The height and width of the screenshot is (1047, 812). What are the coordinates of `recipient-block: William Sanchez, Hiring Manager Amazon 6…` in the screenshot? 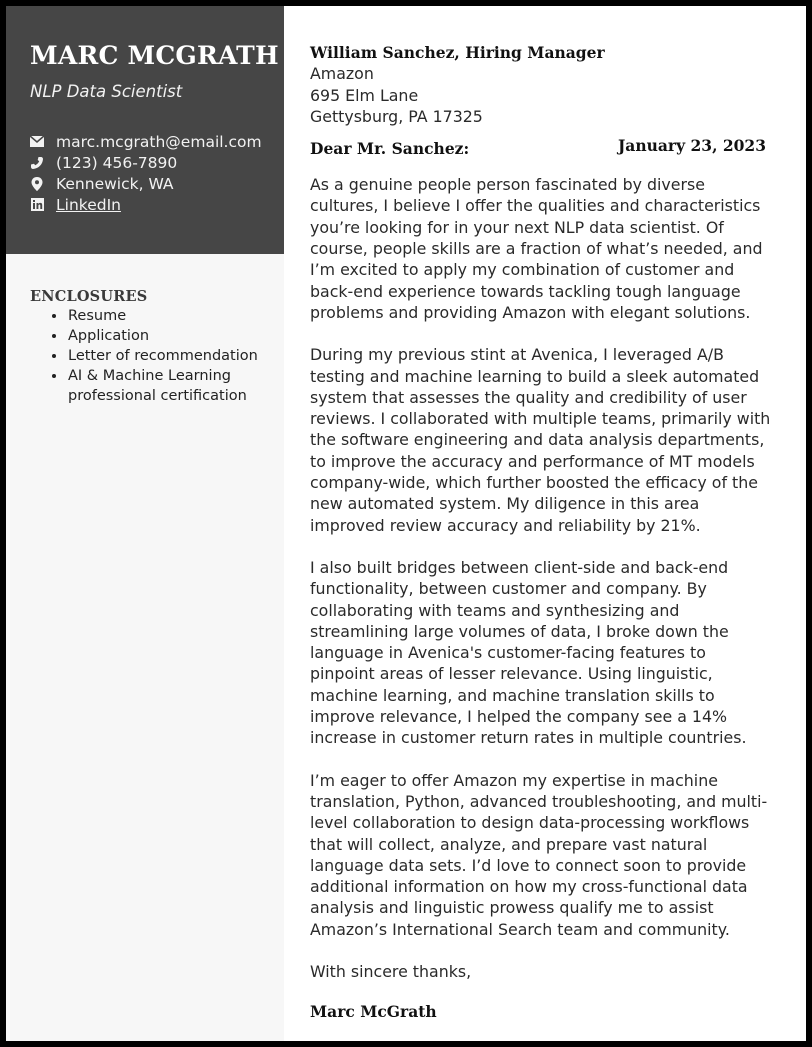 It's located at (558, 84).